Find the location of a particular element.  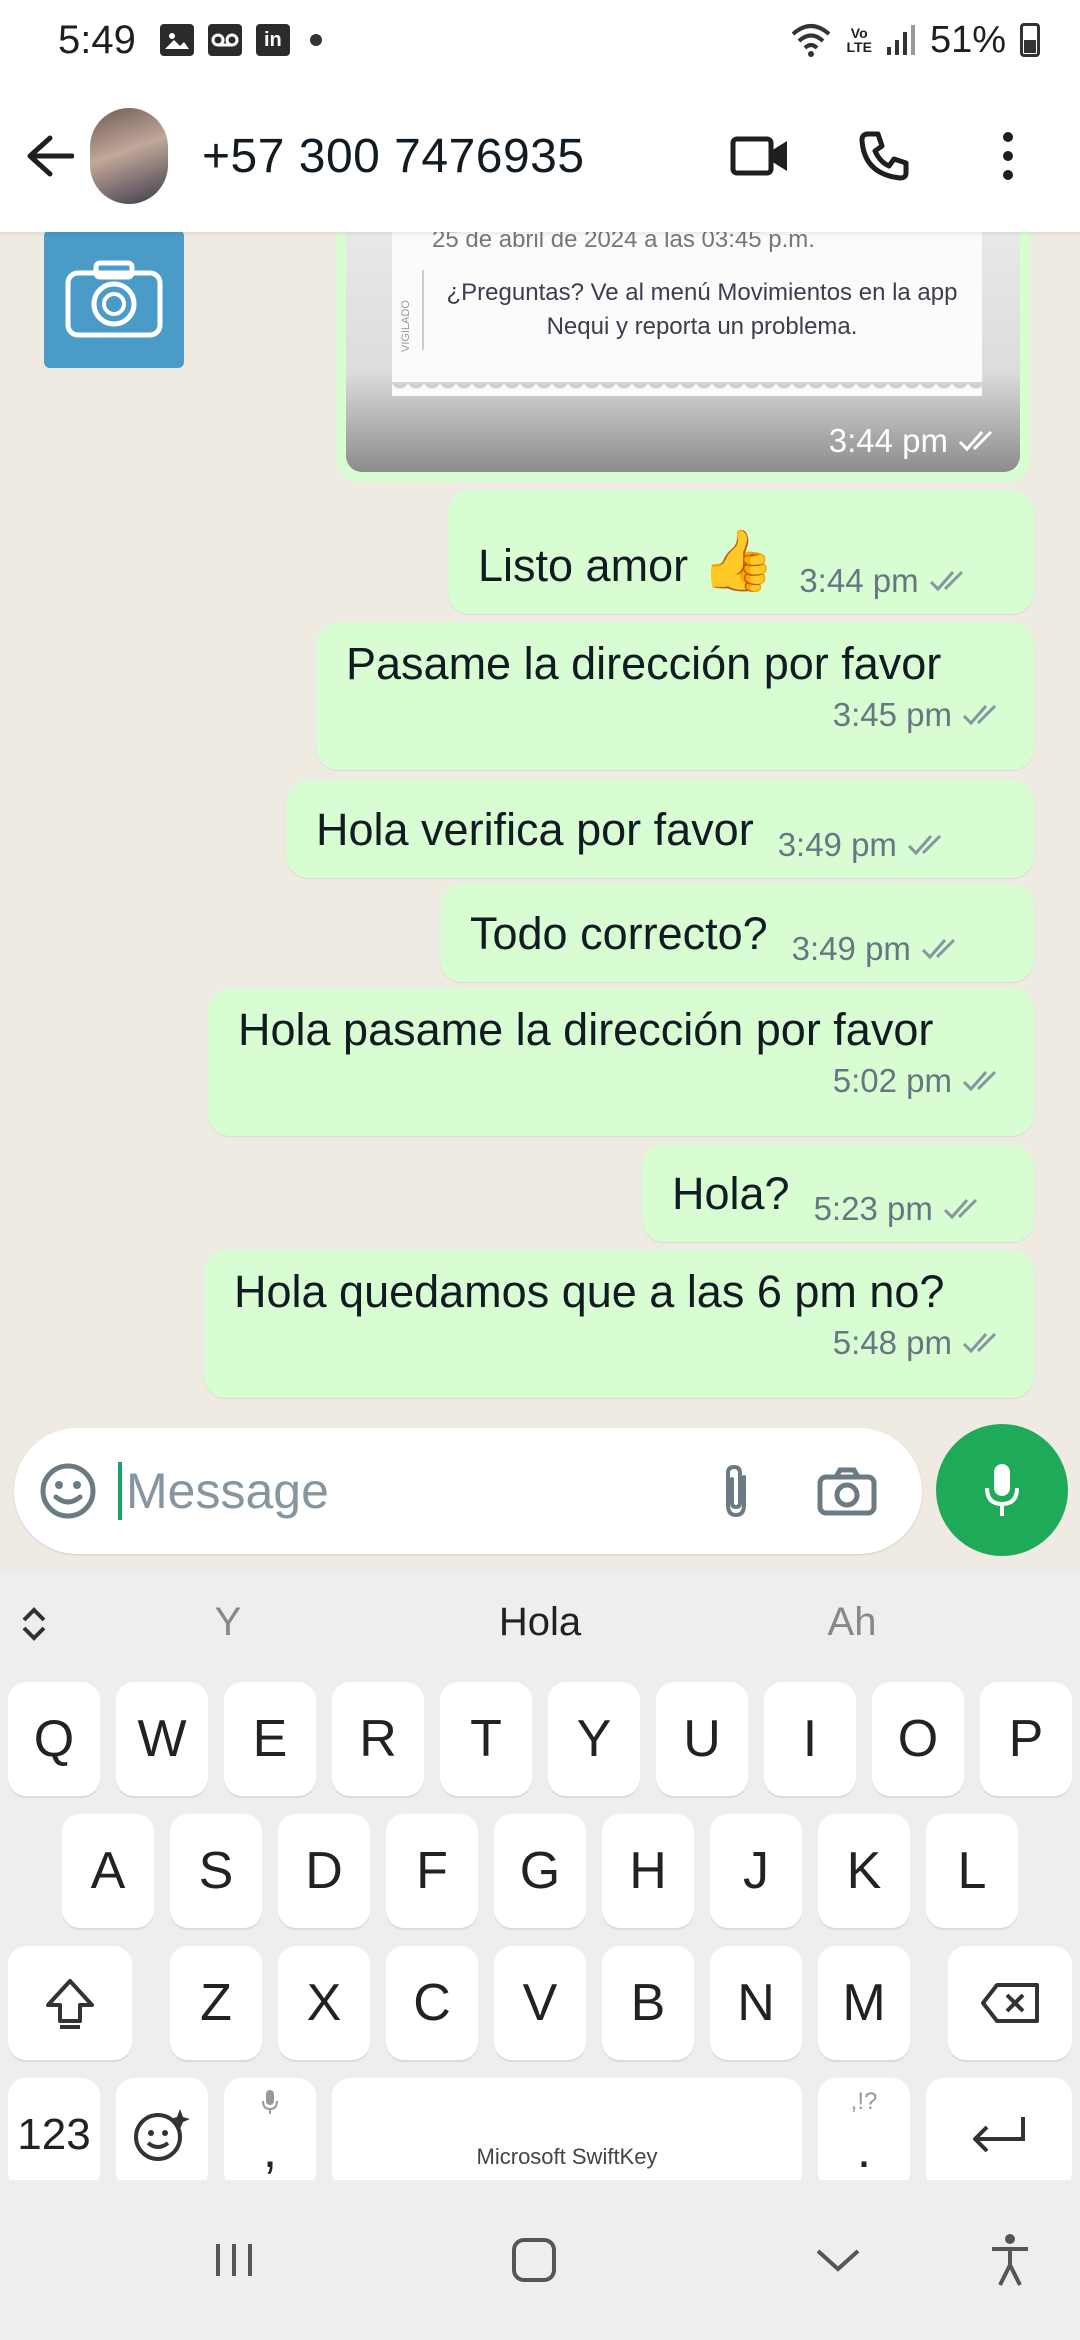

message-text: Listo amor 👍 is located at coordinates (627, 560).